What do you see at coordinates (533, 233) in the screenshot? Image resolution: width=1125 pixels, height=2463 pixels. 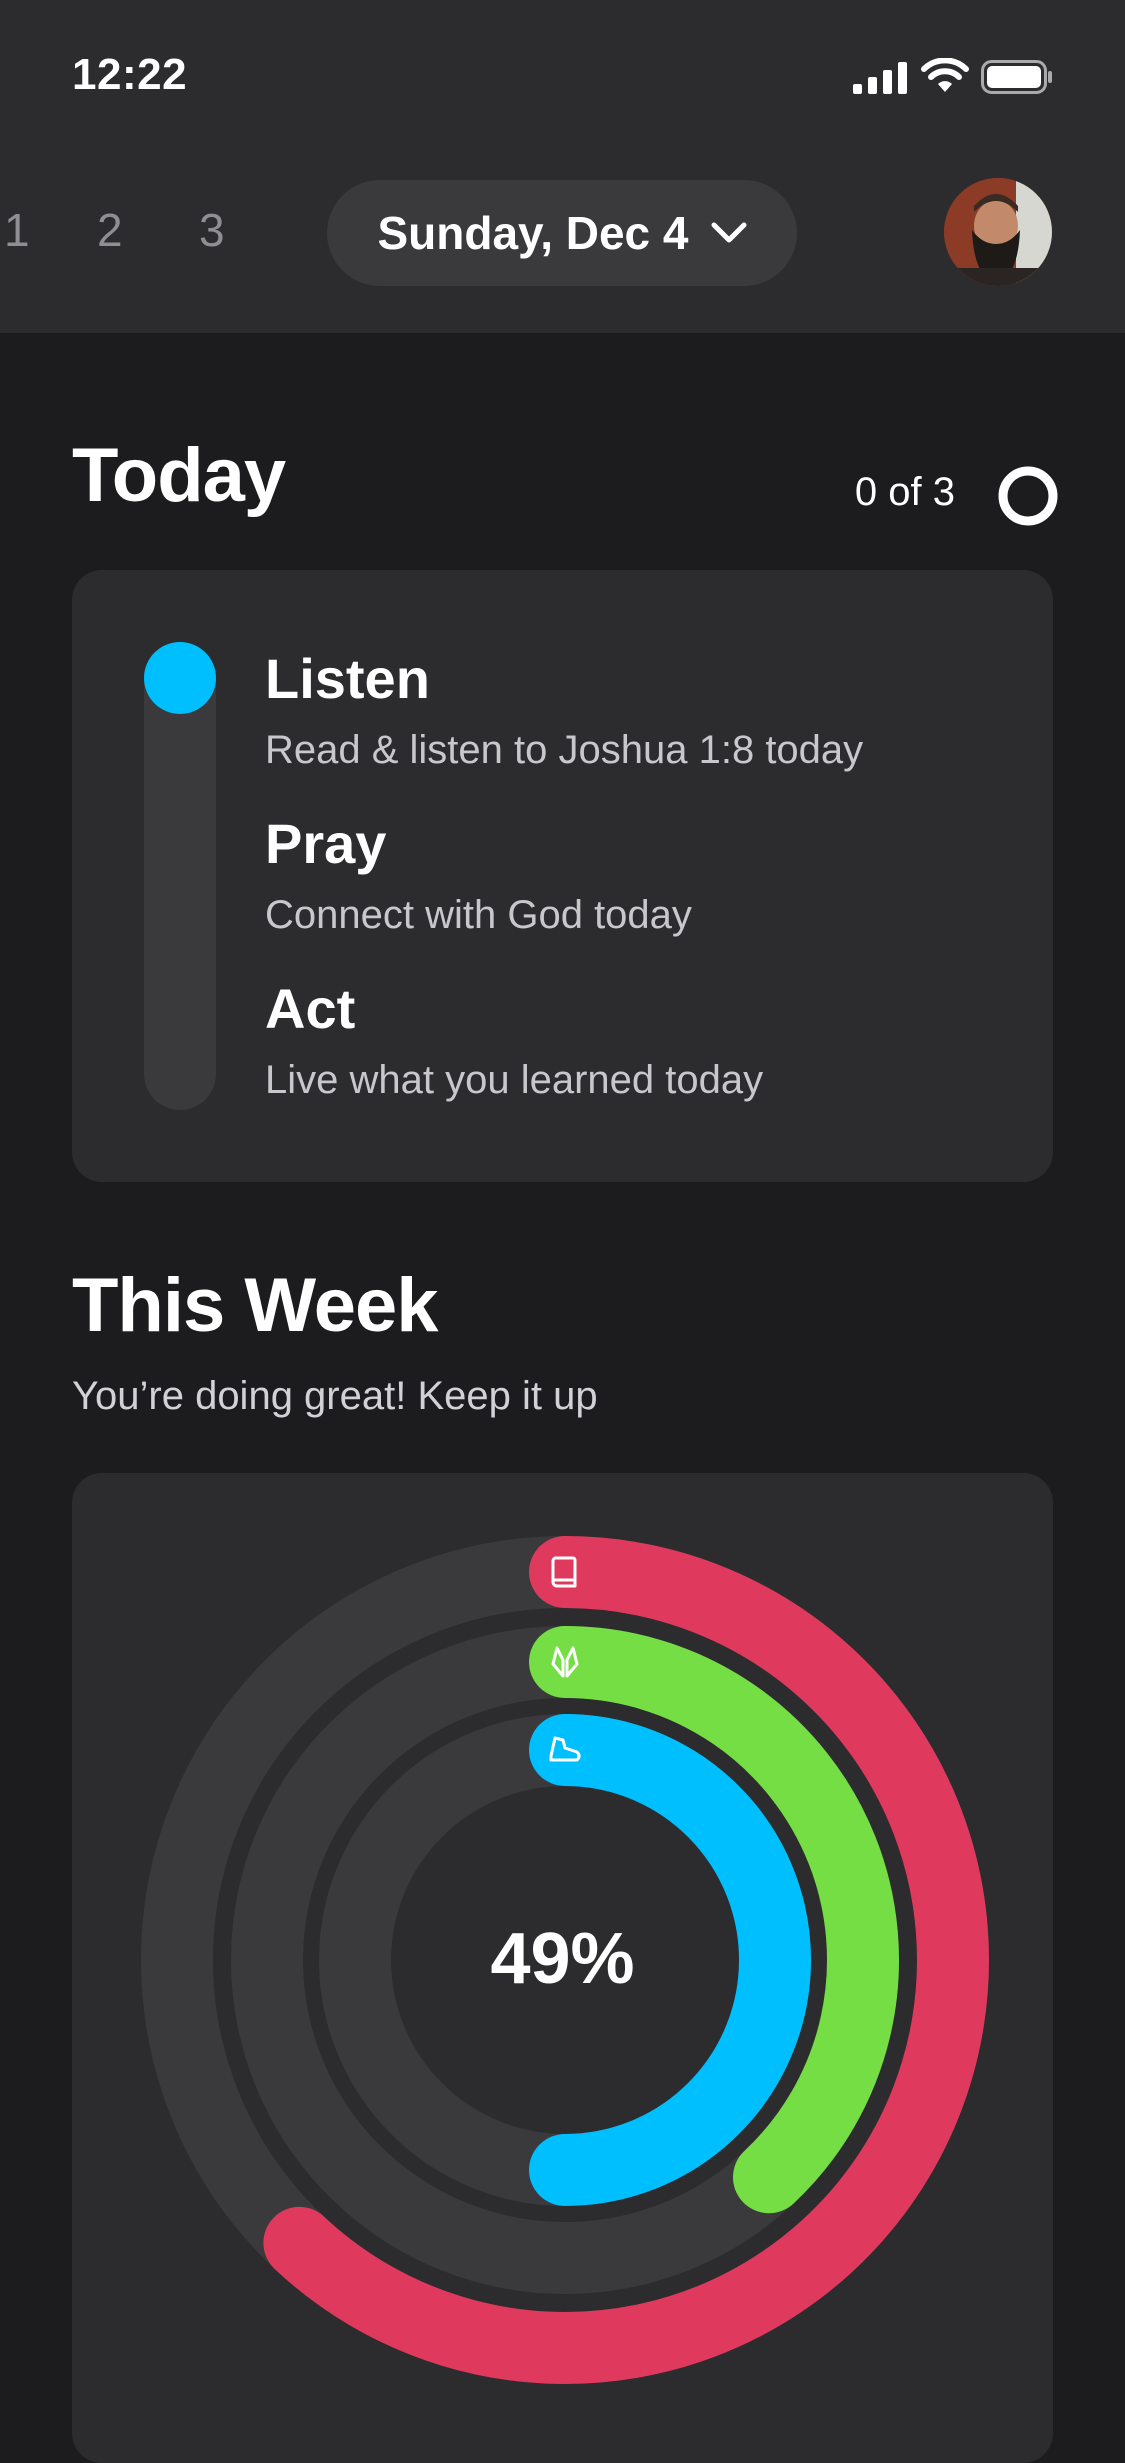 I see `date-label: Sunday, Dec 4` at bounding box center [533, 233].